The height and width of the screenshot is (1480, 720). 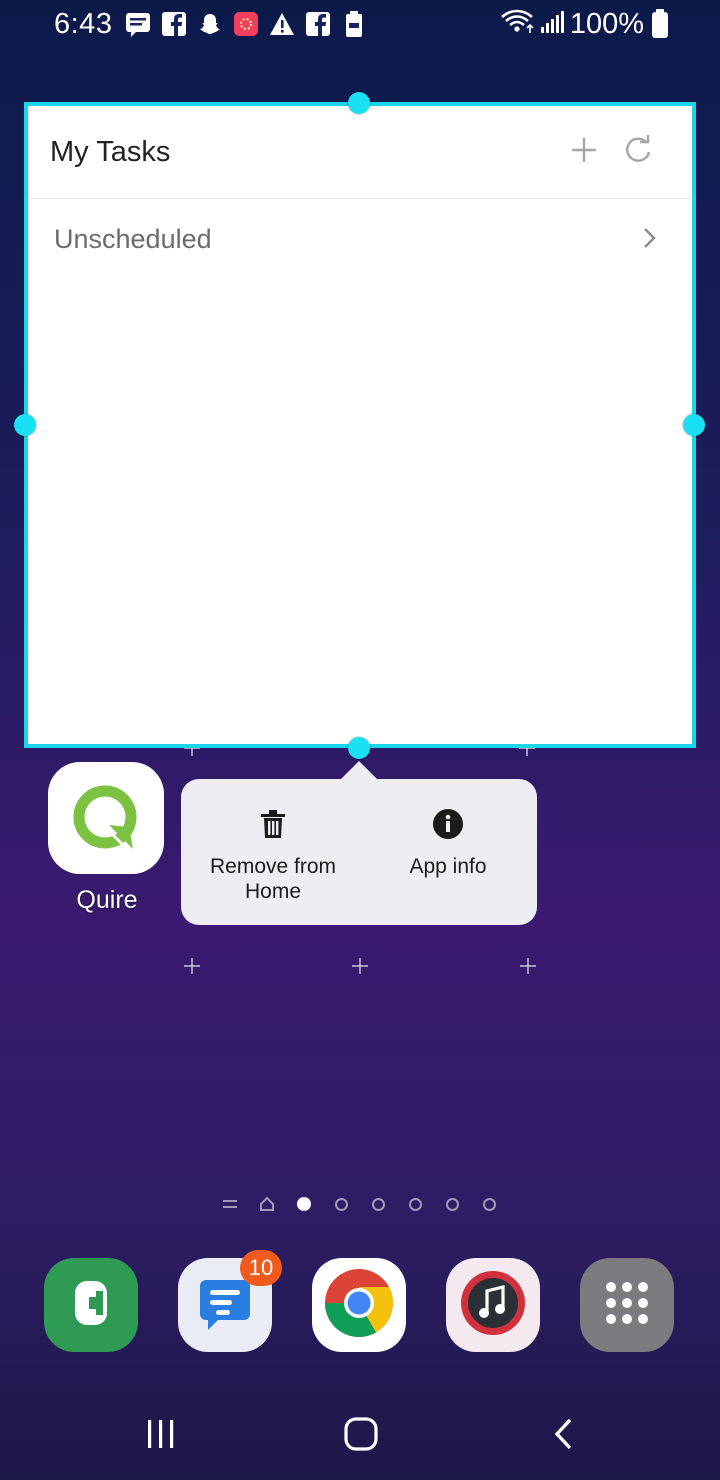 What do you see at coordinates (448, 866) in the screenshot?
I see `menu-item-label: App info` at bounding box center [448, 866].